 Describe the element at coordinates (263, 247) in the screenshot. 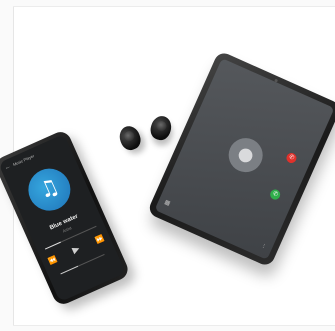

I see `more-options-icon: ⋮` at that location.